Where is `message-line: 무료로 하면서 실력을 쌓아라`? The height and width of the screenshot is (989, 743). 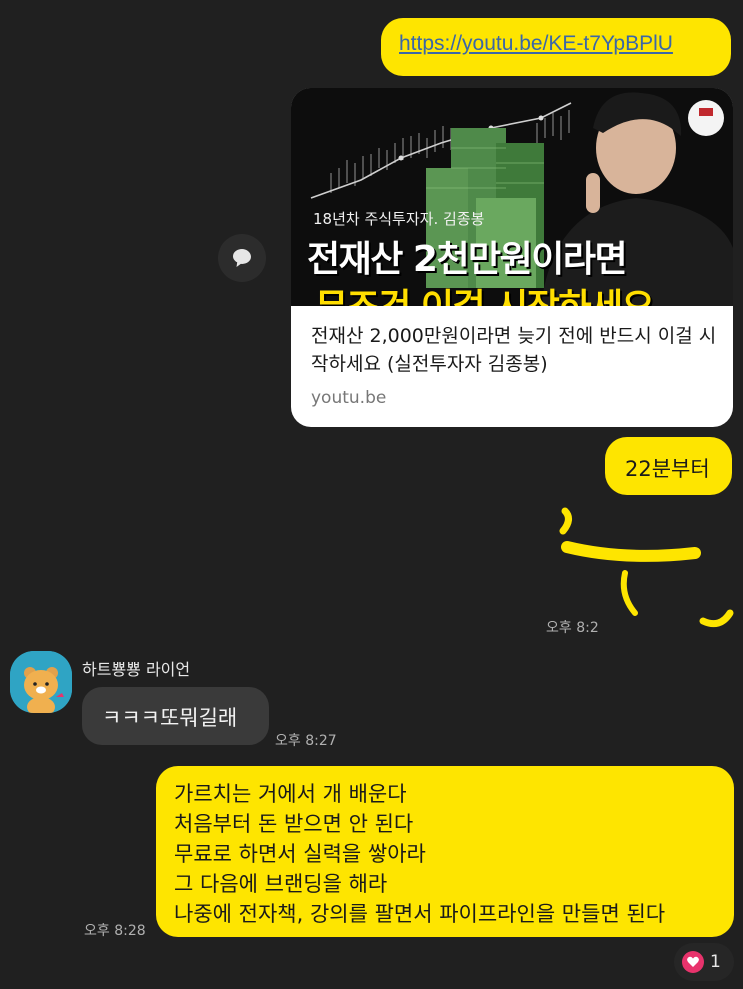 message-line: 무료로 하면서 실력을 쌓아라 is located at coordinates (300, 854).